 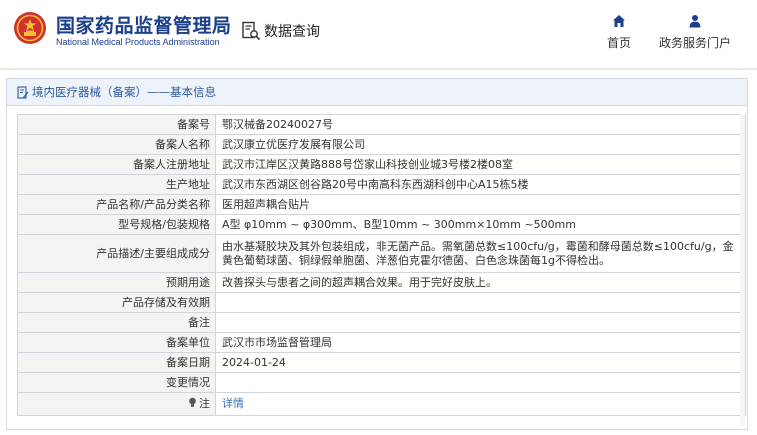 What do you see at coordinates (204, 403) in the screenshot?
I see `note-label: 注` at bounding box center [204, 403].